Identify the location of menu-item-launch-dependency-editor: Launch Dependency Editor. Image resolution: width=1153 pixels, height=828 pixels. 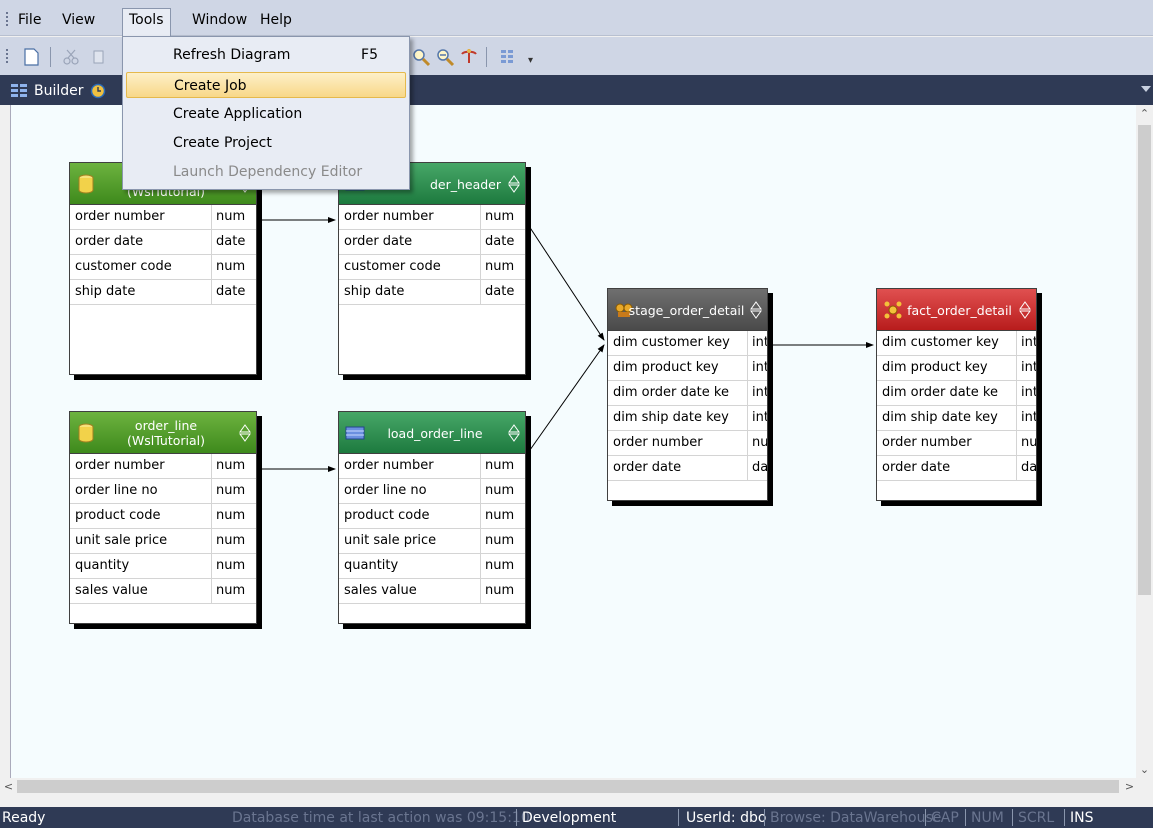
(268, 172).